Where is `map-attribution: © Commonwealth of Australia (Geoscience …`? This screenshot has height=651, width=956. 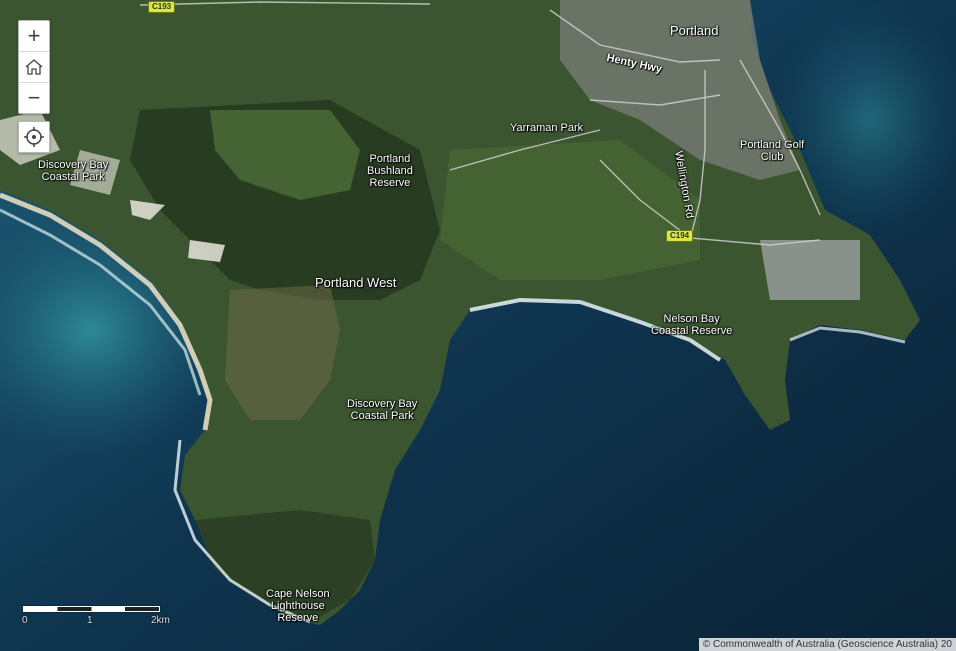 map-attribution: © Commonwealth of Australia (Geoscience … is located at coordinates (827, 644).